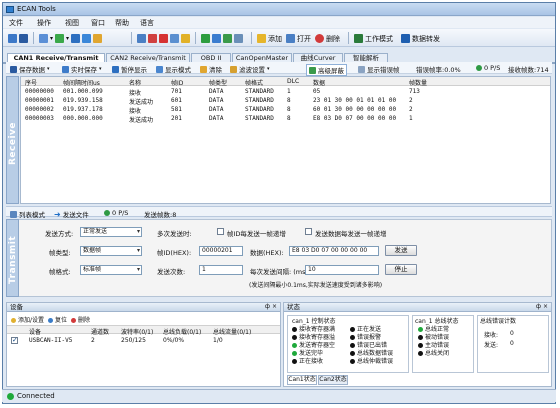  Describe the element at coordinates (129, 69) in the screenshot. I see `pause-display-button: 暂停显示` at that location.